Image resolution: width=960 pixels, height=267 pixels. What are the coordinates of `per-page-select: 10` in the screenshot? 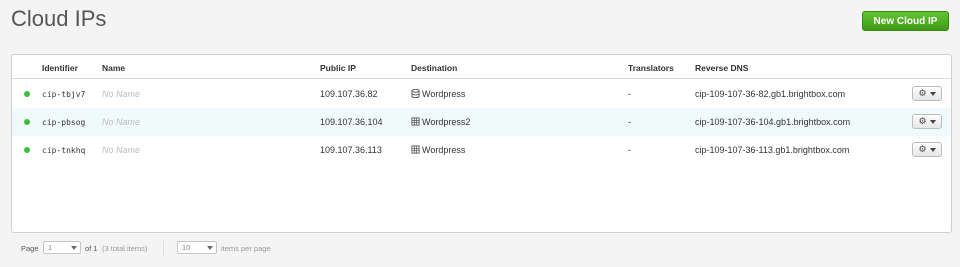 It's located at (197, 247).